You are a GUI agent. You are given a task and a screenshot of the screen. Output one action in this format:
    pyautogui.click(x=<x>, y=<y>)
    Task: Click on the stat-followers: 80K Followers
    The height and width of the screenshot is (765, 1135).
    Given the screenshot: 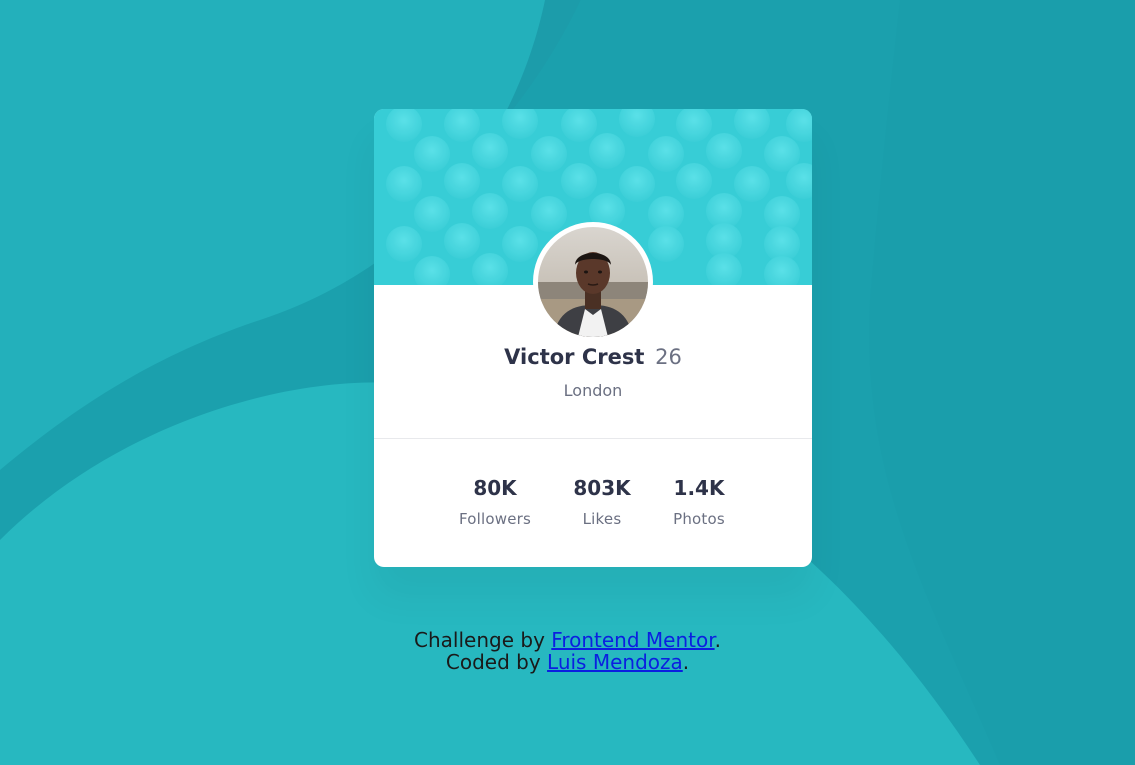 What is the action you would take?
    pyautogui.click(x=495, y=502)
    